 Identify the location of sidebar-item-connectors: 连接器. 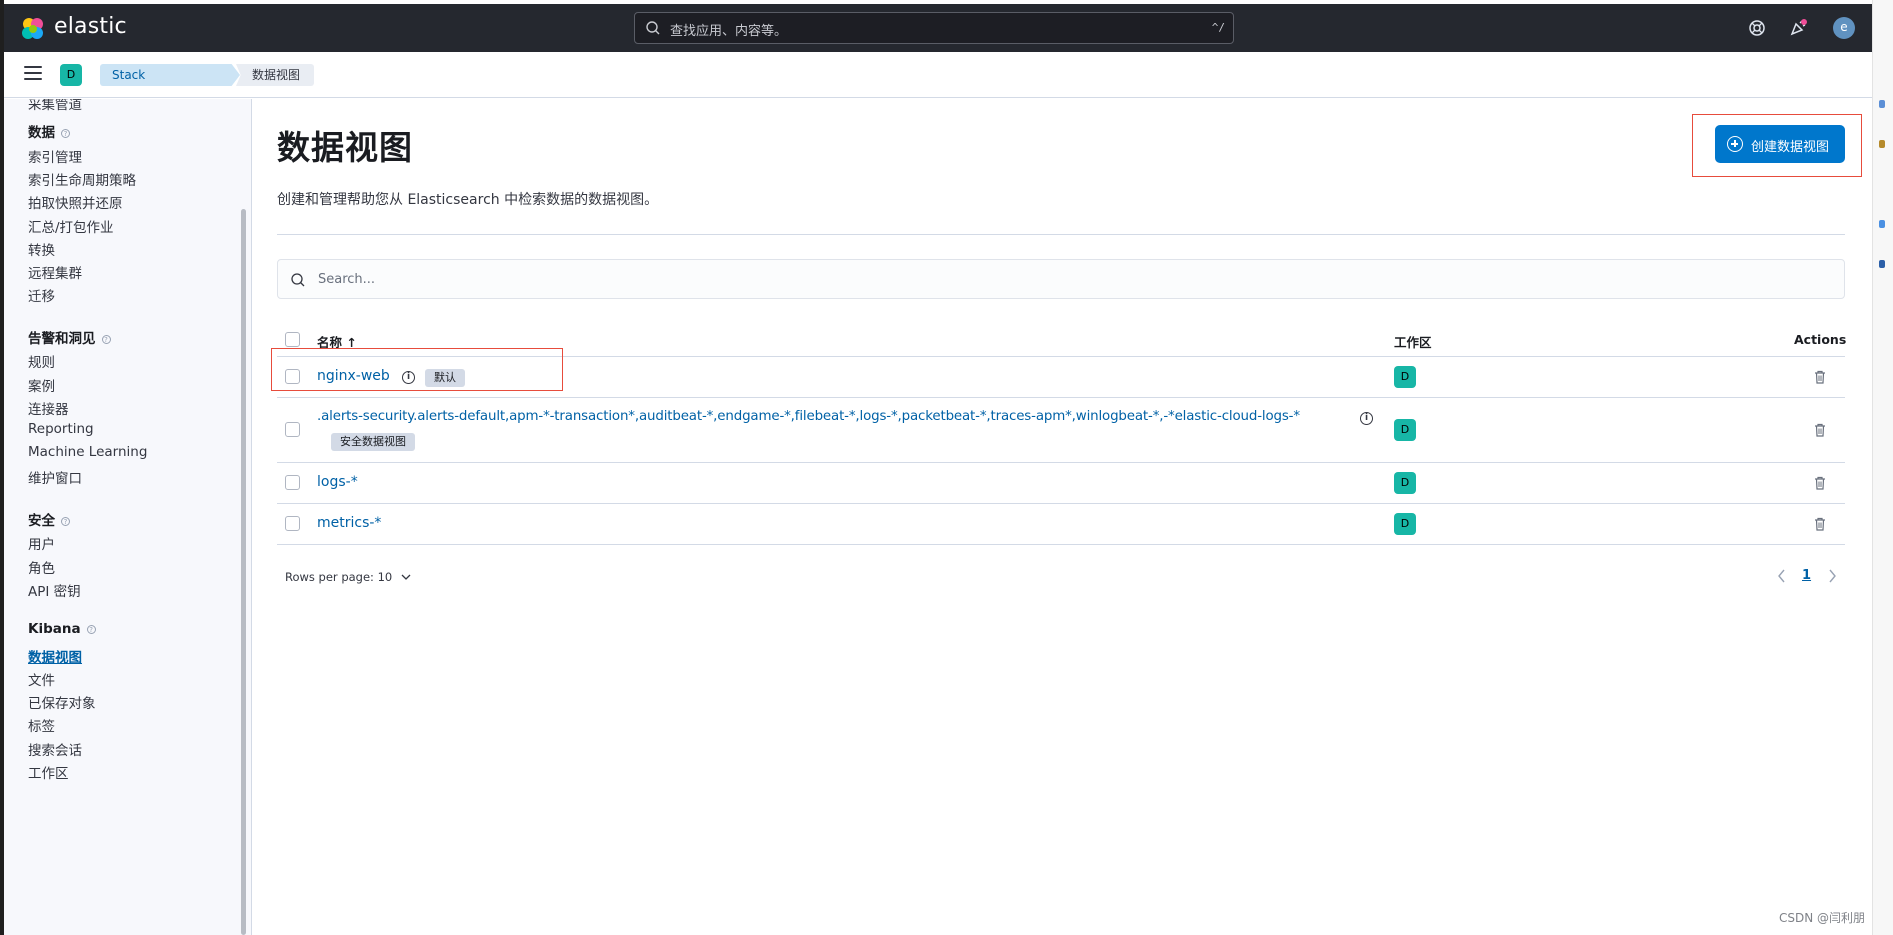
(48, 408).